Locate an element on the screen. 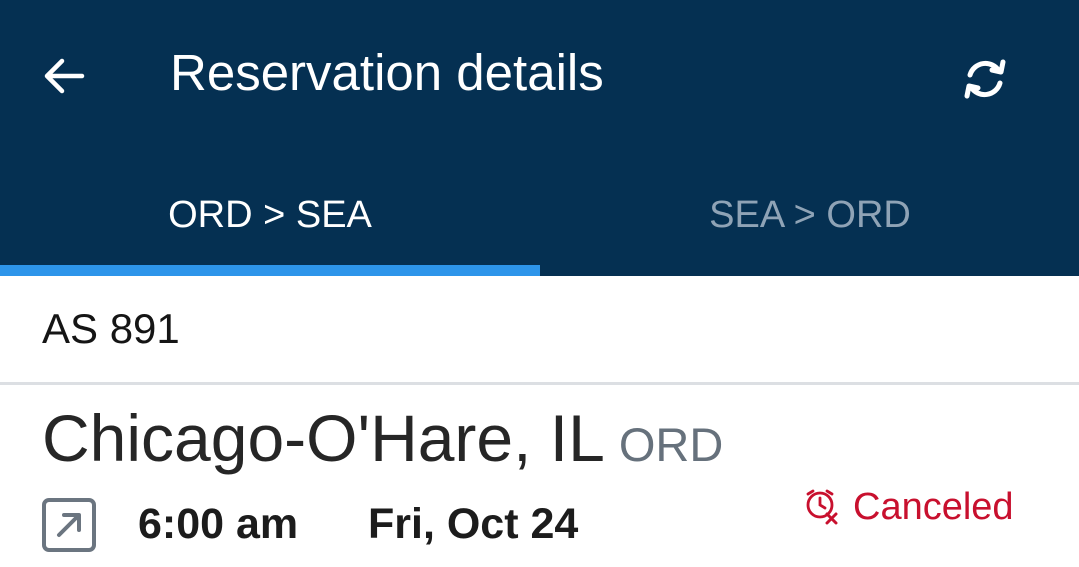  active-tab-indicator is located at coordinates (270, 270).